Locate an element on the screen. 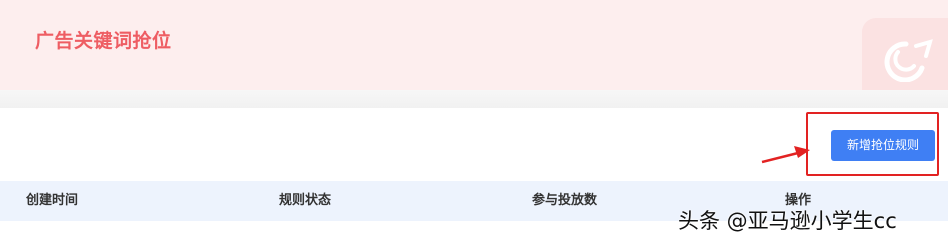 The height and width of the screenshot is (244, 948). arrow-right-icon is located at coordinates (785, 155).